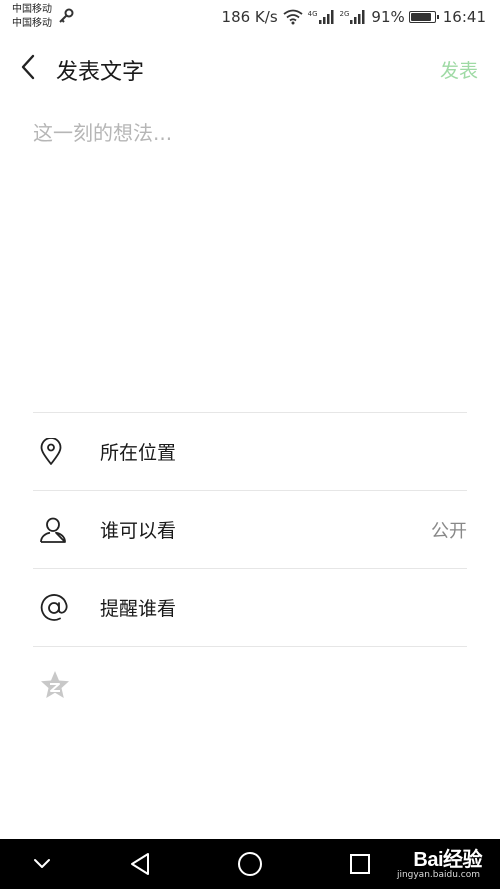 The width and height of the screenshot is (500, 889). I want to click on status-bar: 中国移动 中国移动 186 K/s 4G 2G 91% 16:41, so click(250, 17).